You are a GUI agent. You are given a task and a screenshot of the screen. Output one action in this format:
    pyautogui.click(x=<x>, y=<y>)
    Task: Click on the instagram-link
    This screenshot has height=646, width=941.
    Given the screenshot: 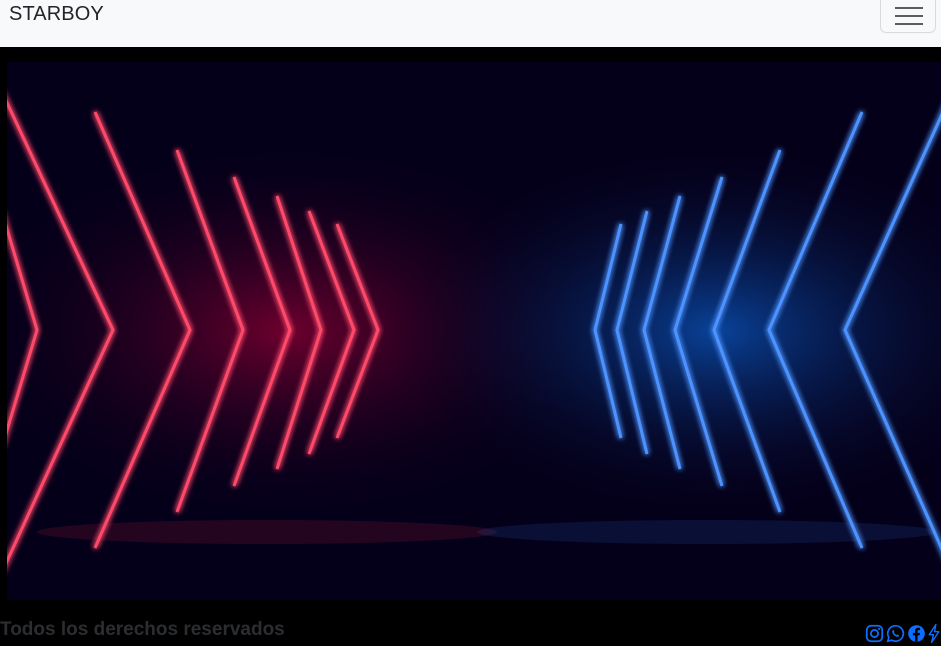 What is the action you would take?
    pyautogui.click(x=874, y=634)
    